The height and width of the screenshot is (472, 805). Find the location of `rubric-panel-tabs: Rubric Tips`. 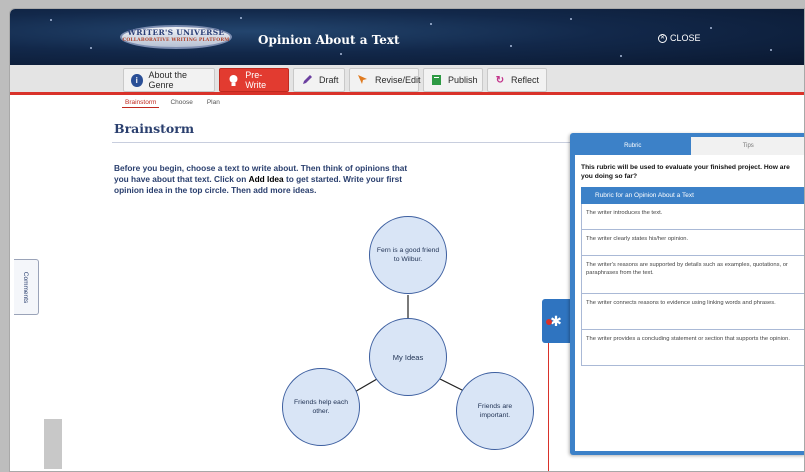

rubric-panel-tabs: Rubric Tips is located at coordinates (689, 146).